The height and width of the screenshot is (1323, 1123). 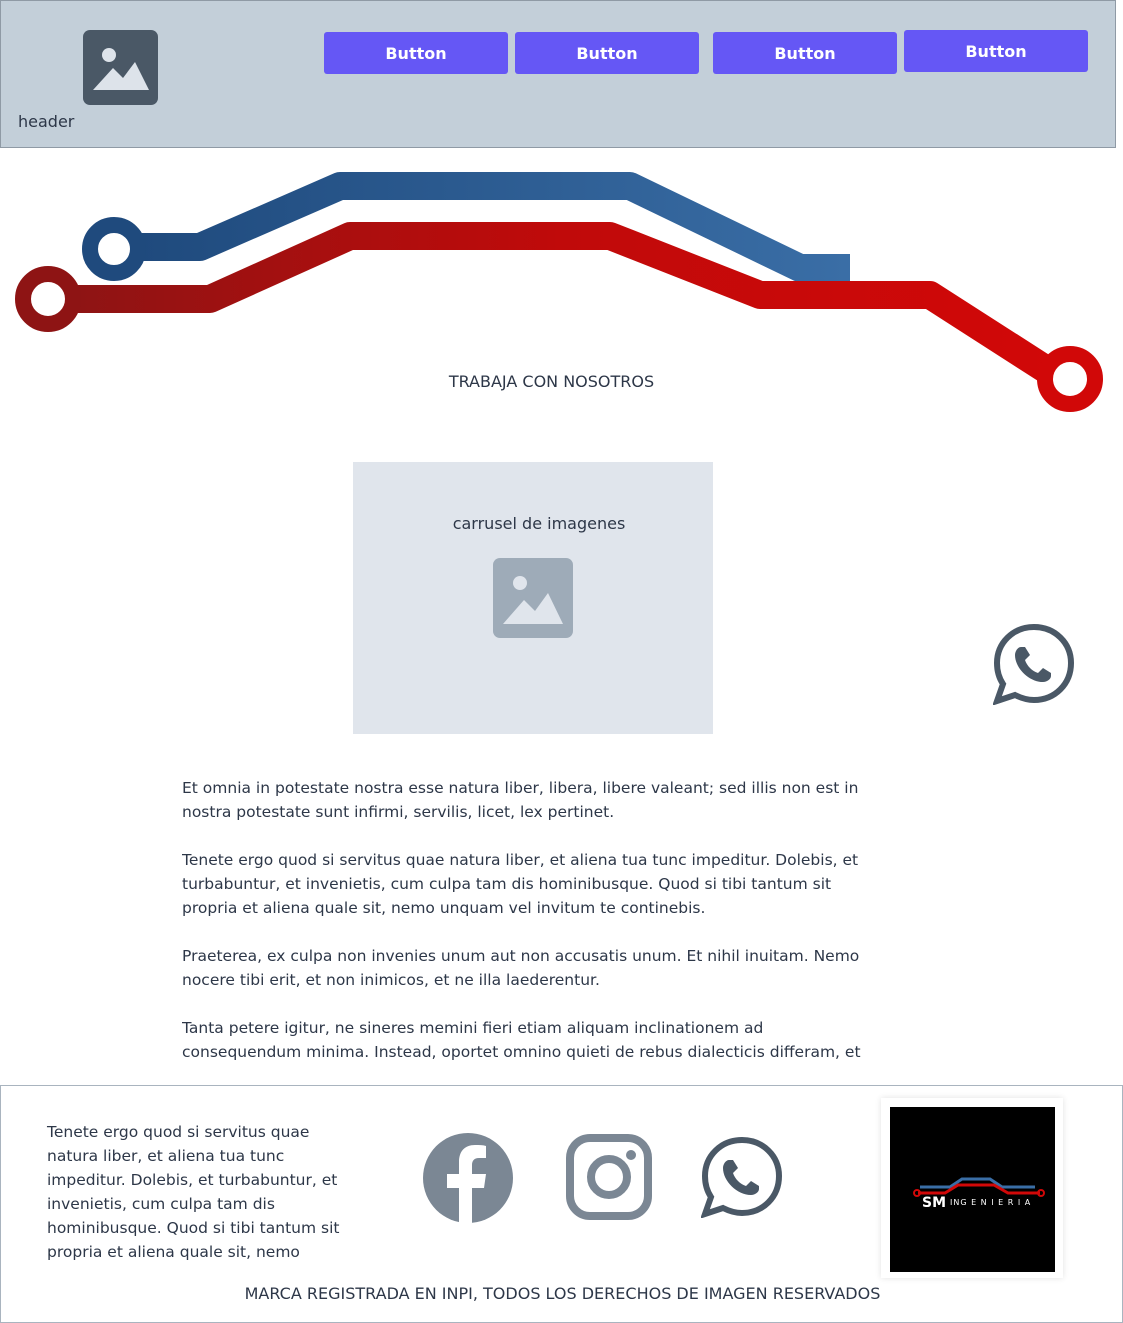 I want to click on whatsapp-float-icon, so click(x=1034, y=664).